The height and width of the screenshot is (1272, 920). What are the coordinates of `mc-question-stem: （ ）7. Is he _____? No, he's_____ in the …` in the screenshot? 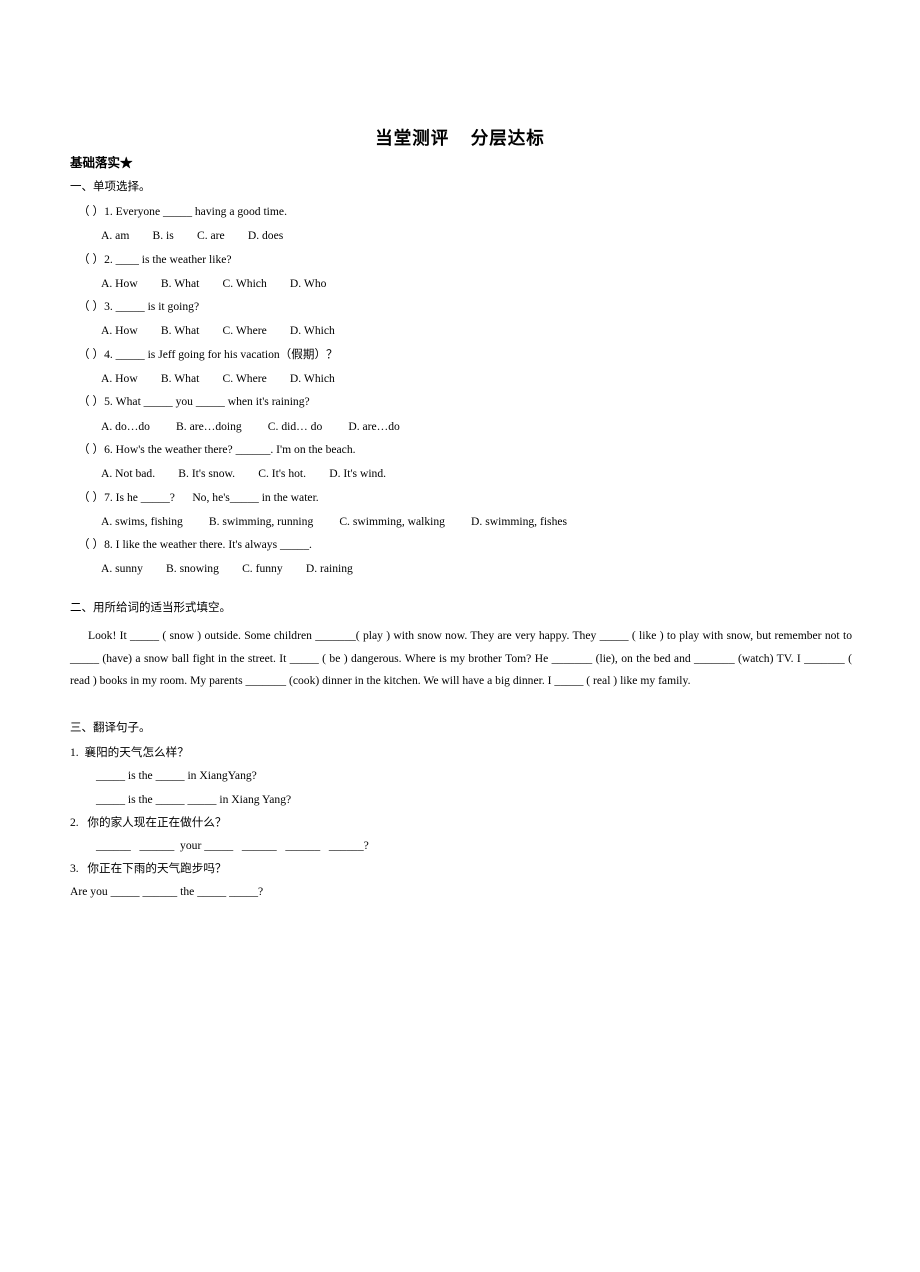 It's located at (198, 497).